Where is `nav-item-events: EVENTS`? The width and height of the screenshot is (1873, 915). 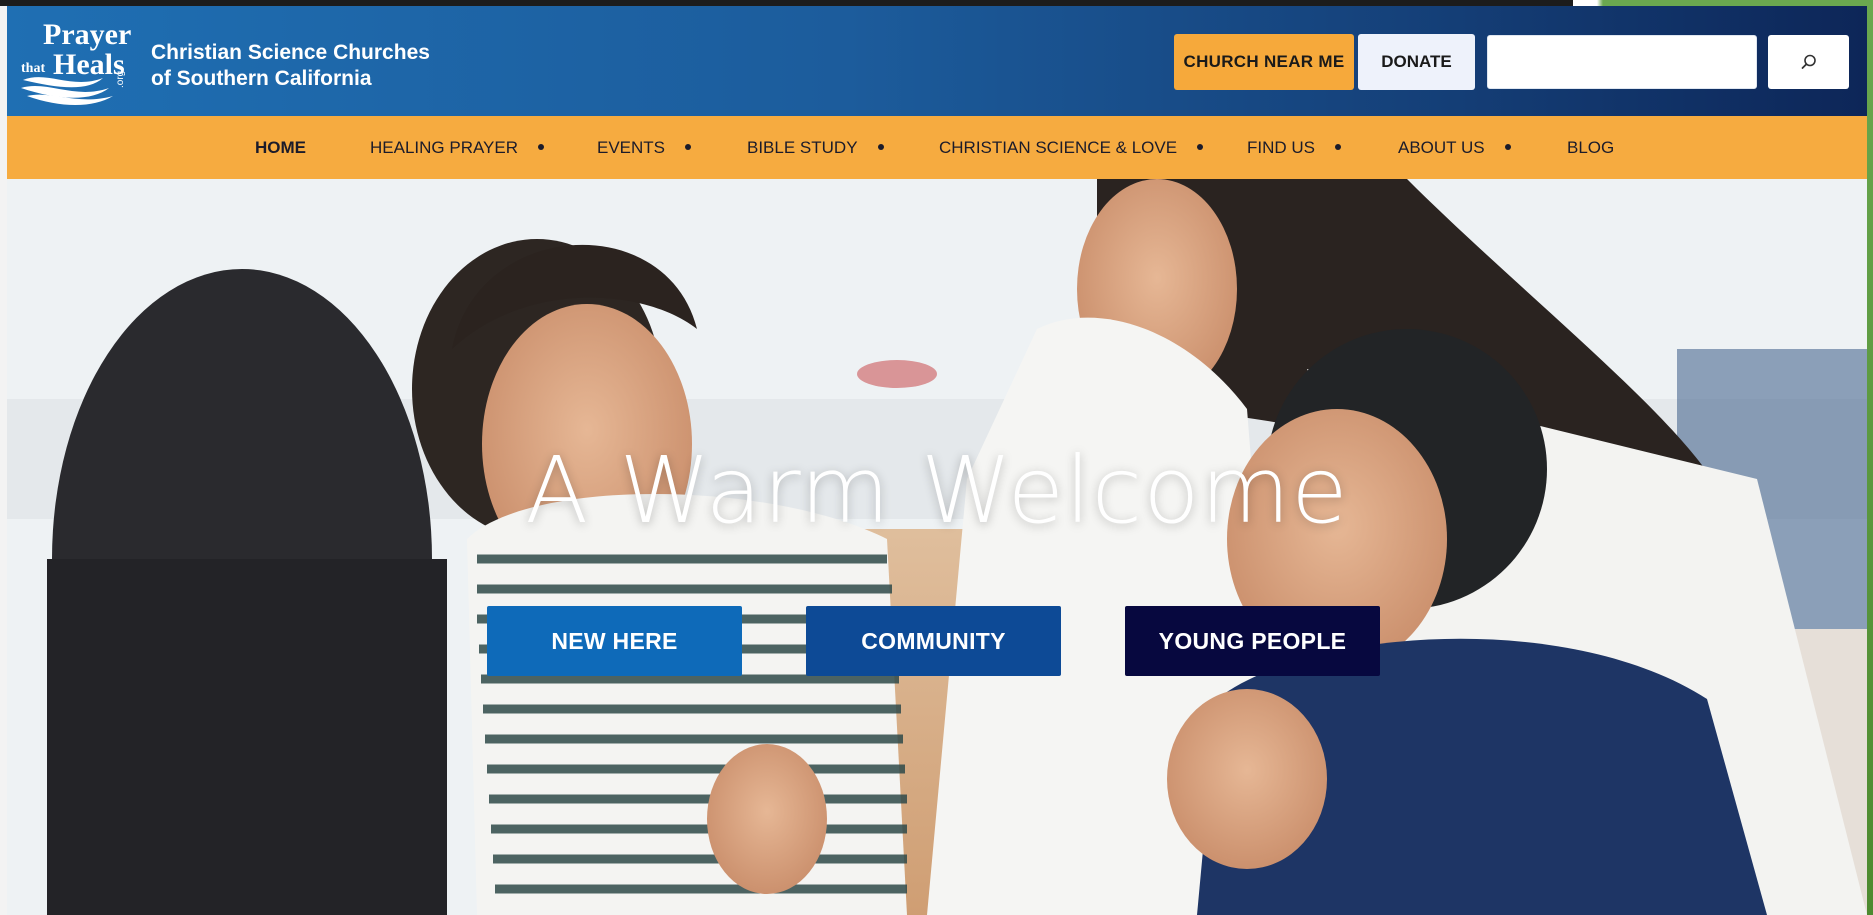
nav-item-events: EVENTS is located at coordinates (644, 147).